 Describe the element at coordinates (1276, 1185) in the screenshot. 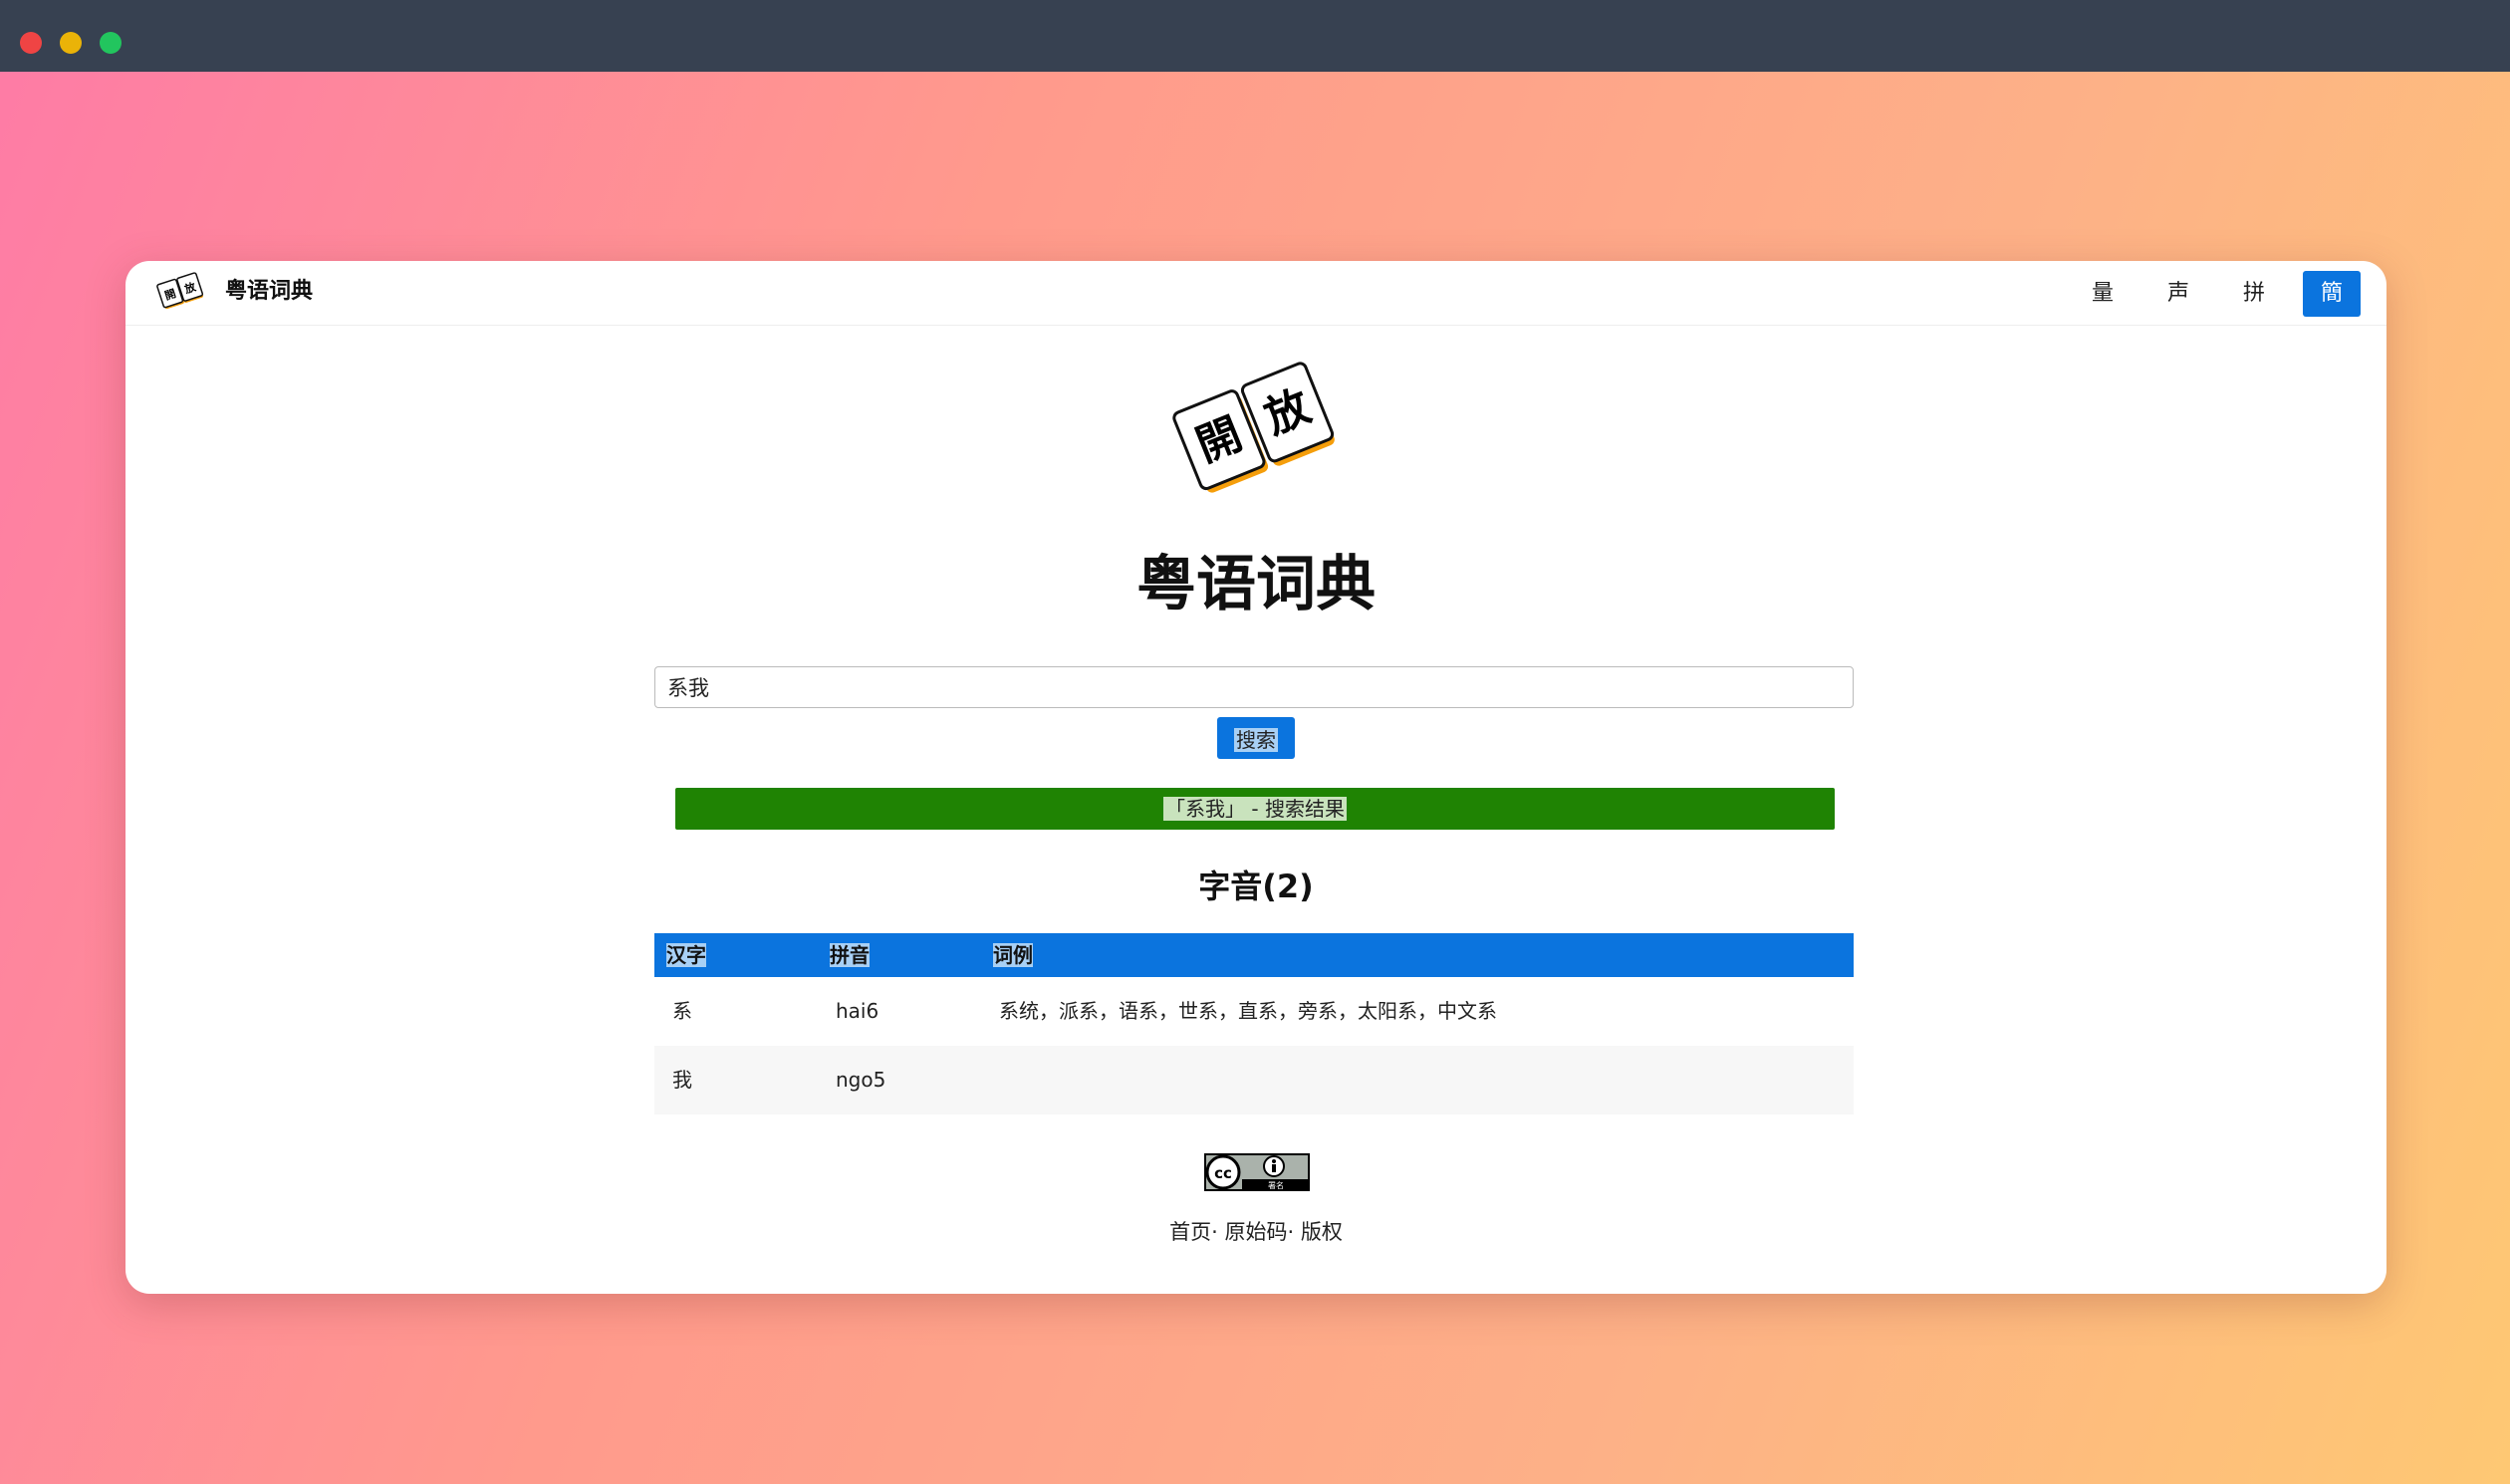

I see `license-label: 署名` at that location.